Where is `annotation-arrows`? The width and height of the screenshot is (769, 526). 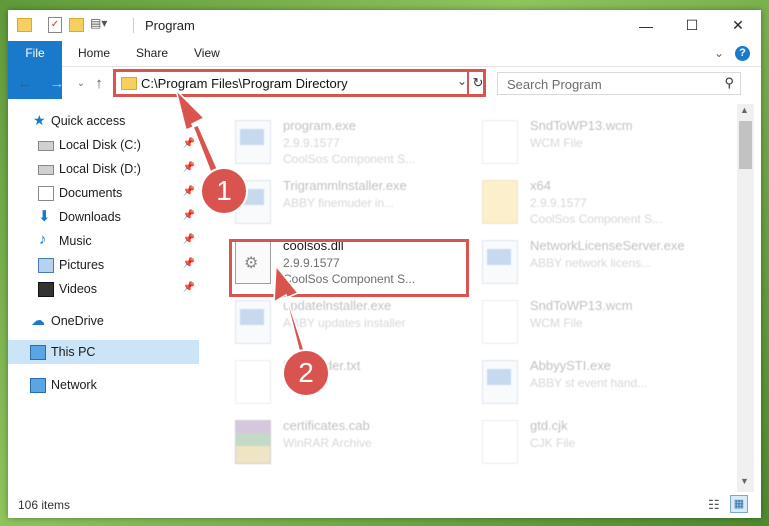 annotation-arrows is located at coordinates (242, 229).